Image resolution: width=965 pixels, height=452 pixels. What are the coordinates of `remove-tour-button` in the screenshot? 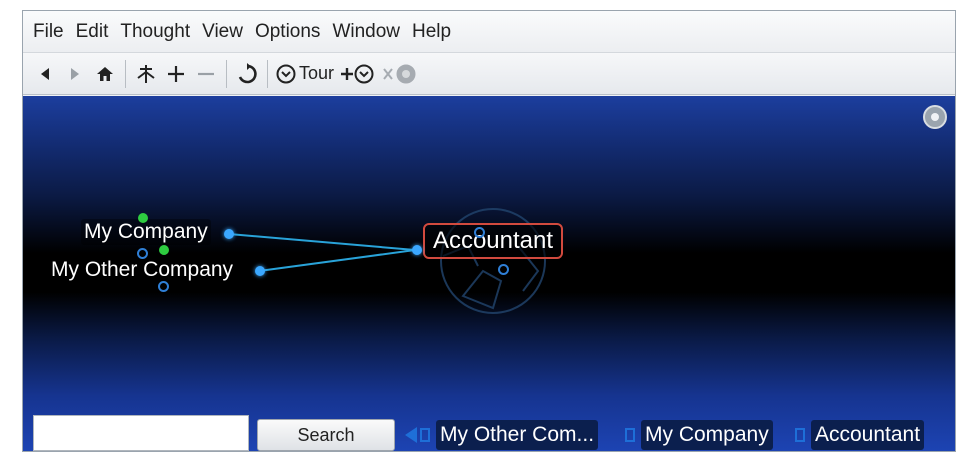 It's located at (400, 74).